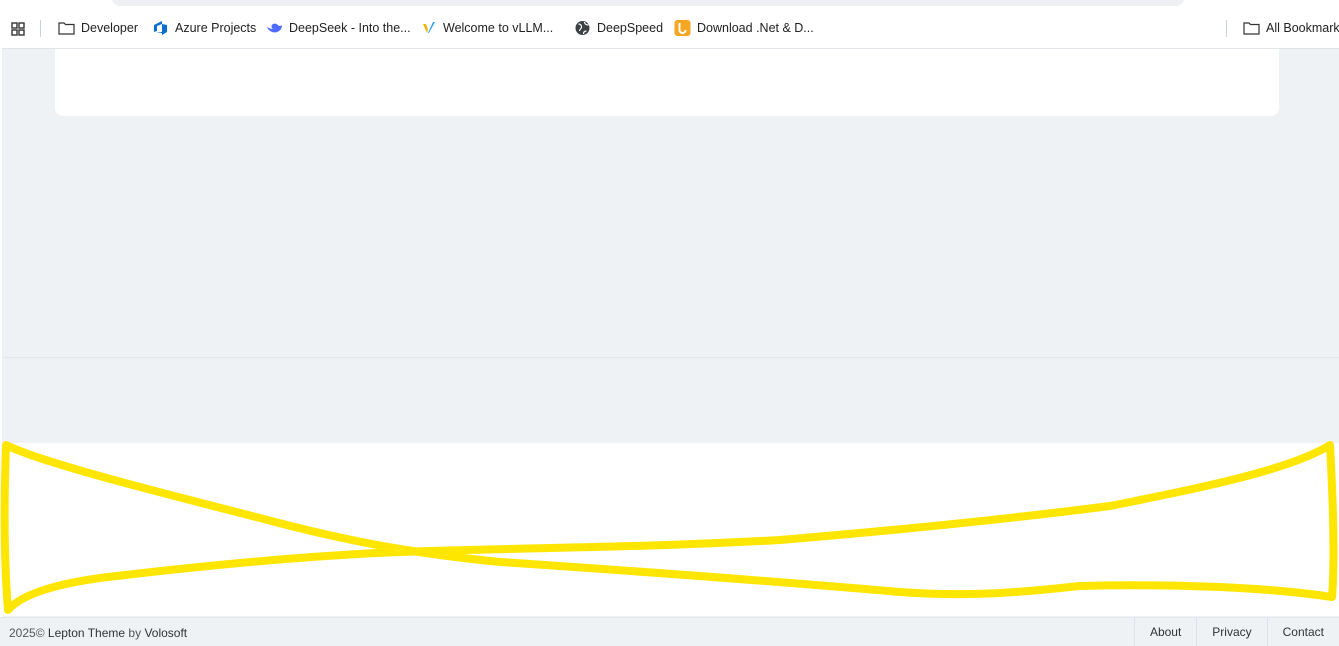 The width and height of the screenshot is (1339, 646). Describe the element at coordinates (216, 28) in the screenshot. I see `bookmark-label: Azure Projects` at that location.